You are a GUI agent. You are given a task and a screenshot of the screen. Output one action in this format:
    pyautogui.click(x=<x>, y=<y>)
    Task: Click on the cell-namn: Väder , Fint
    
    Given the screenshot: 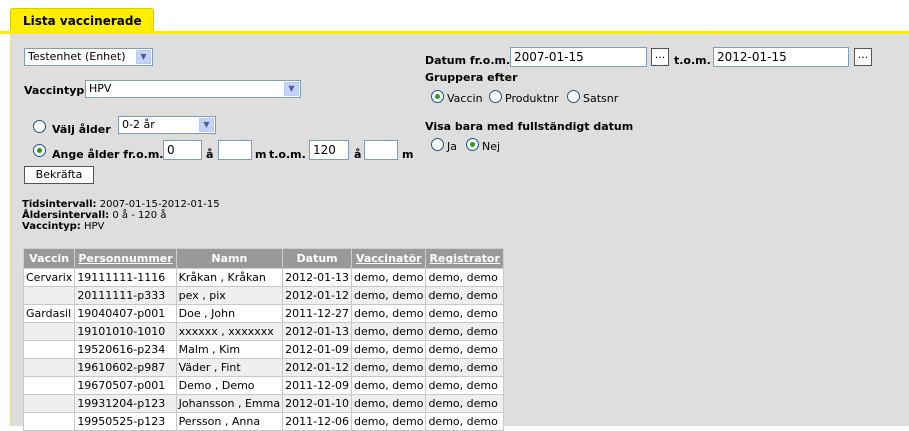 What is the action you would take?
    pyautogui.click(x=229, y=367)
    